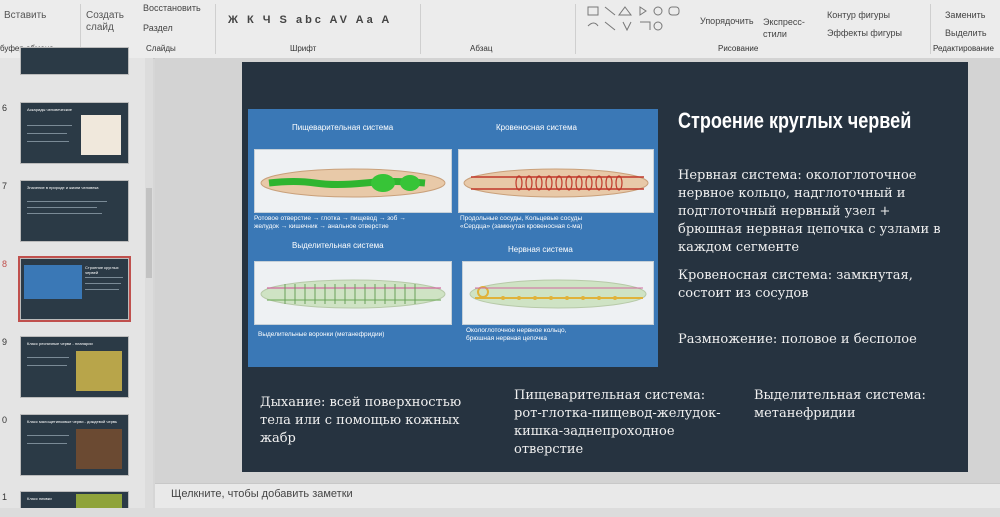 The width and height of the screenshot is (1000, 517). What do you see at coordinates (854, 405) in the screenshot?
I see `excretory-system-text: Выделительная система: метанефридии` at bounding box center [854, 405].